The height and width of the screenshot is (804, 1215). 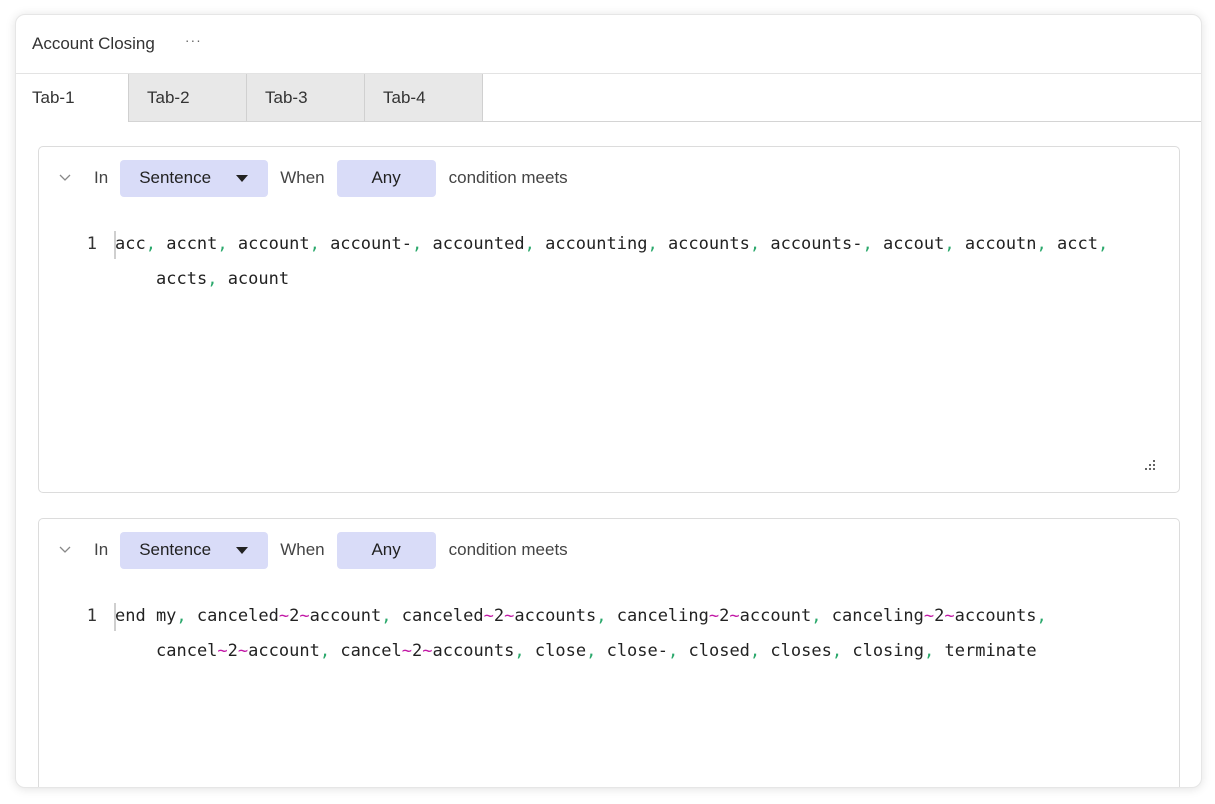 I want to click on keyword-term: acount, so click(x=258, y=279).